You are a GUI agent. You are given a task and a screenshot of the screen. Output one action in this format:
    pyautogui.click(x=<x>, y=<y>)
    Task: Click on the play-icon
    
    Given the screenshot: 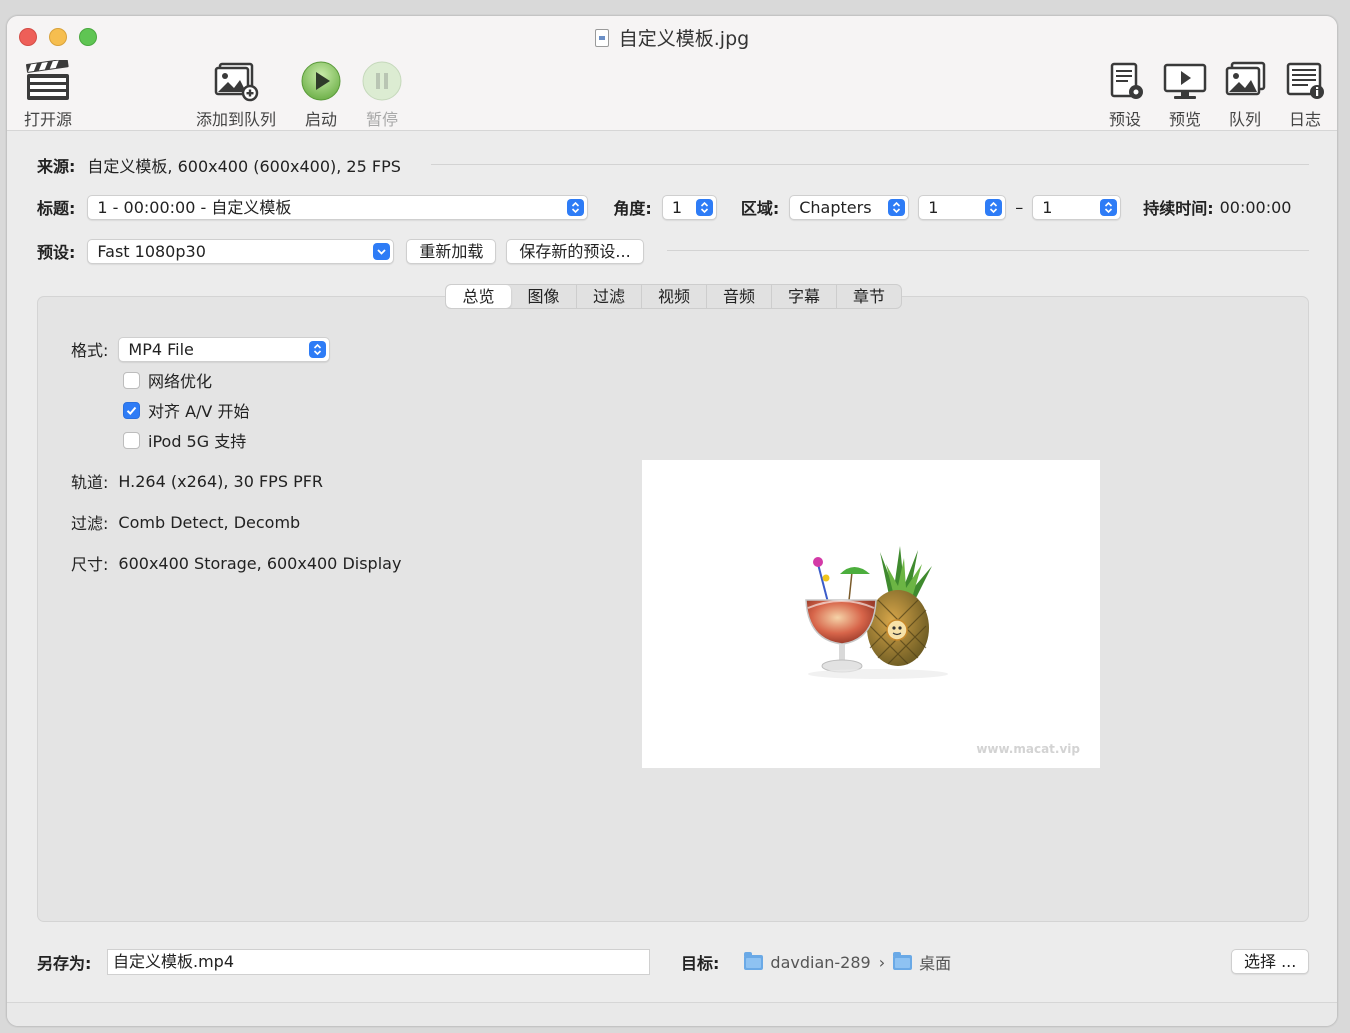 What is the action you would take?
    pyautogui.click(x=321, y=81)
    